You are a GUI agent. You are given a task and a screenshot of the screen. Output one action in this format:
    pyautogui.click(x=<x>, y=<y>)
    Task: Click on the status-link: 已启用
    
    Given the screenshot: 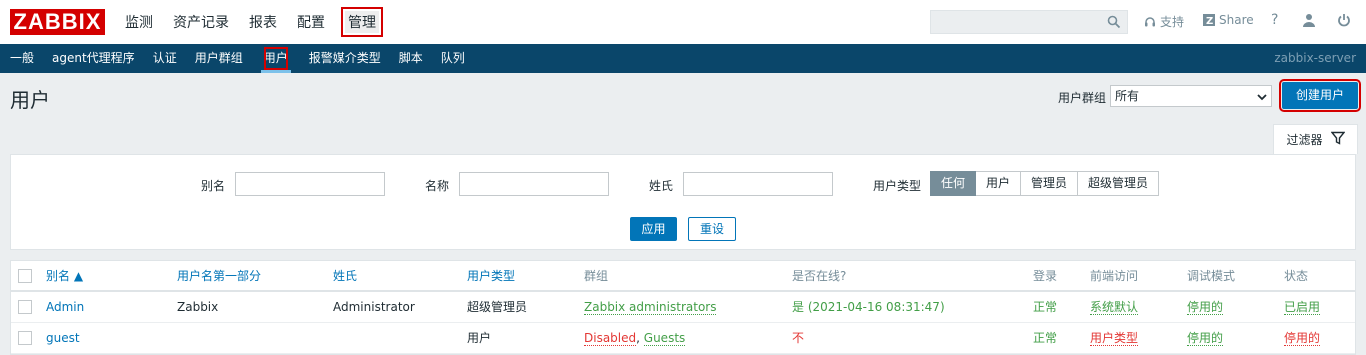 What is the action you would take?
    pyautogui.click(x=1302, y=308)
    